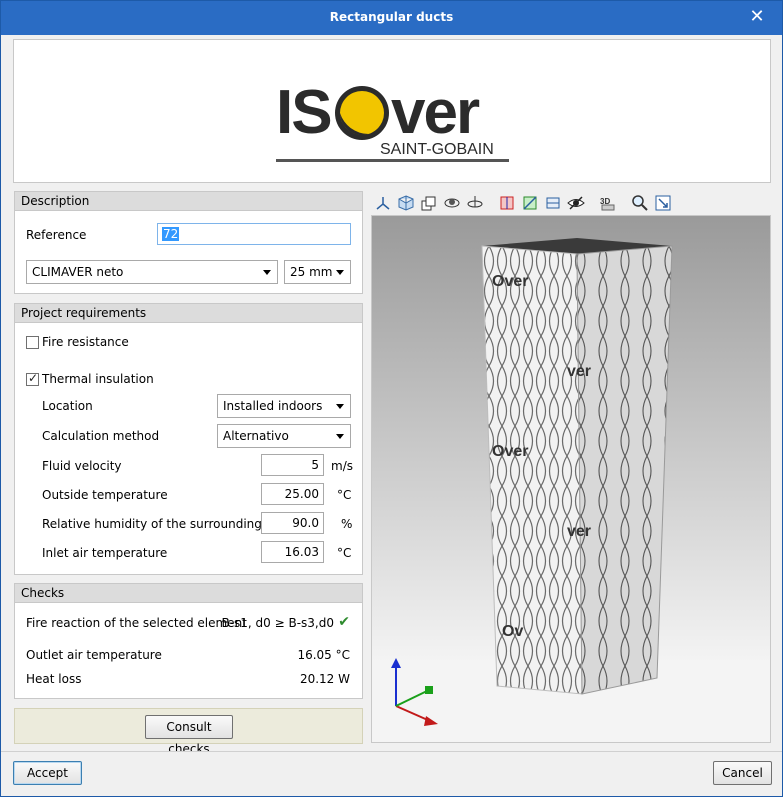 This screenshot has width=783, height=797. I want to click on visibility-icon, so click(576, 203).